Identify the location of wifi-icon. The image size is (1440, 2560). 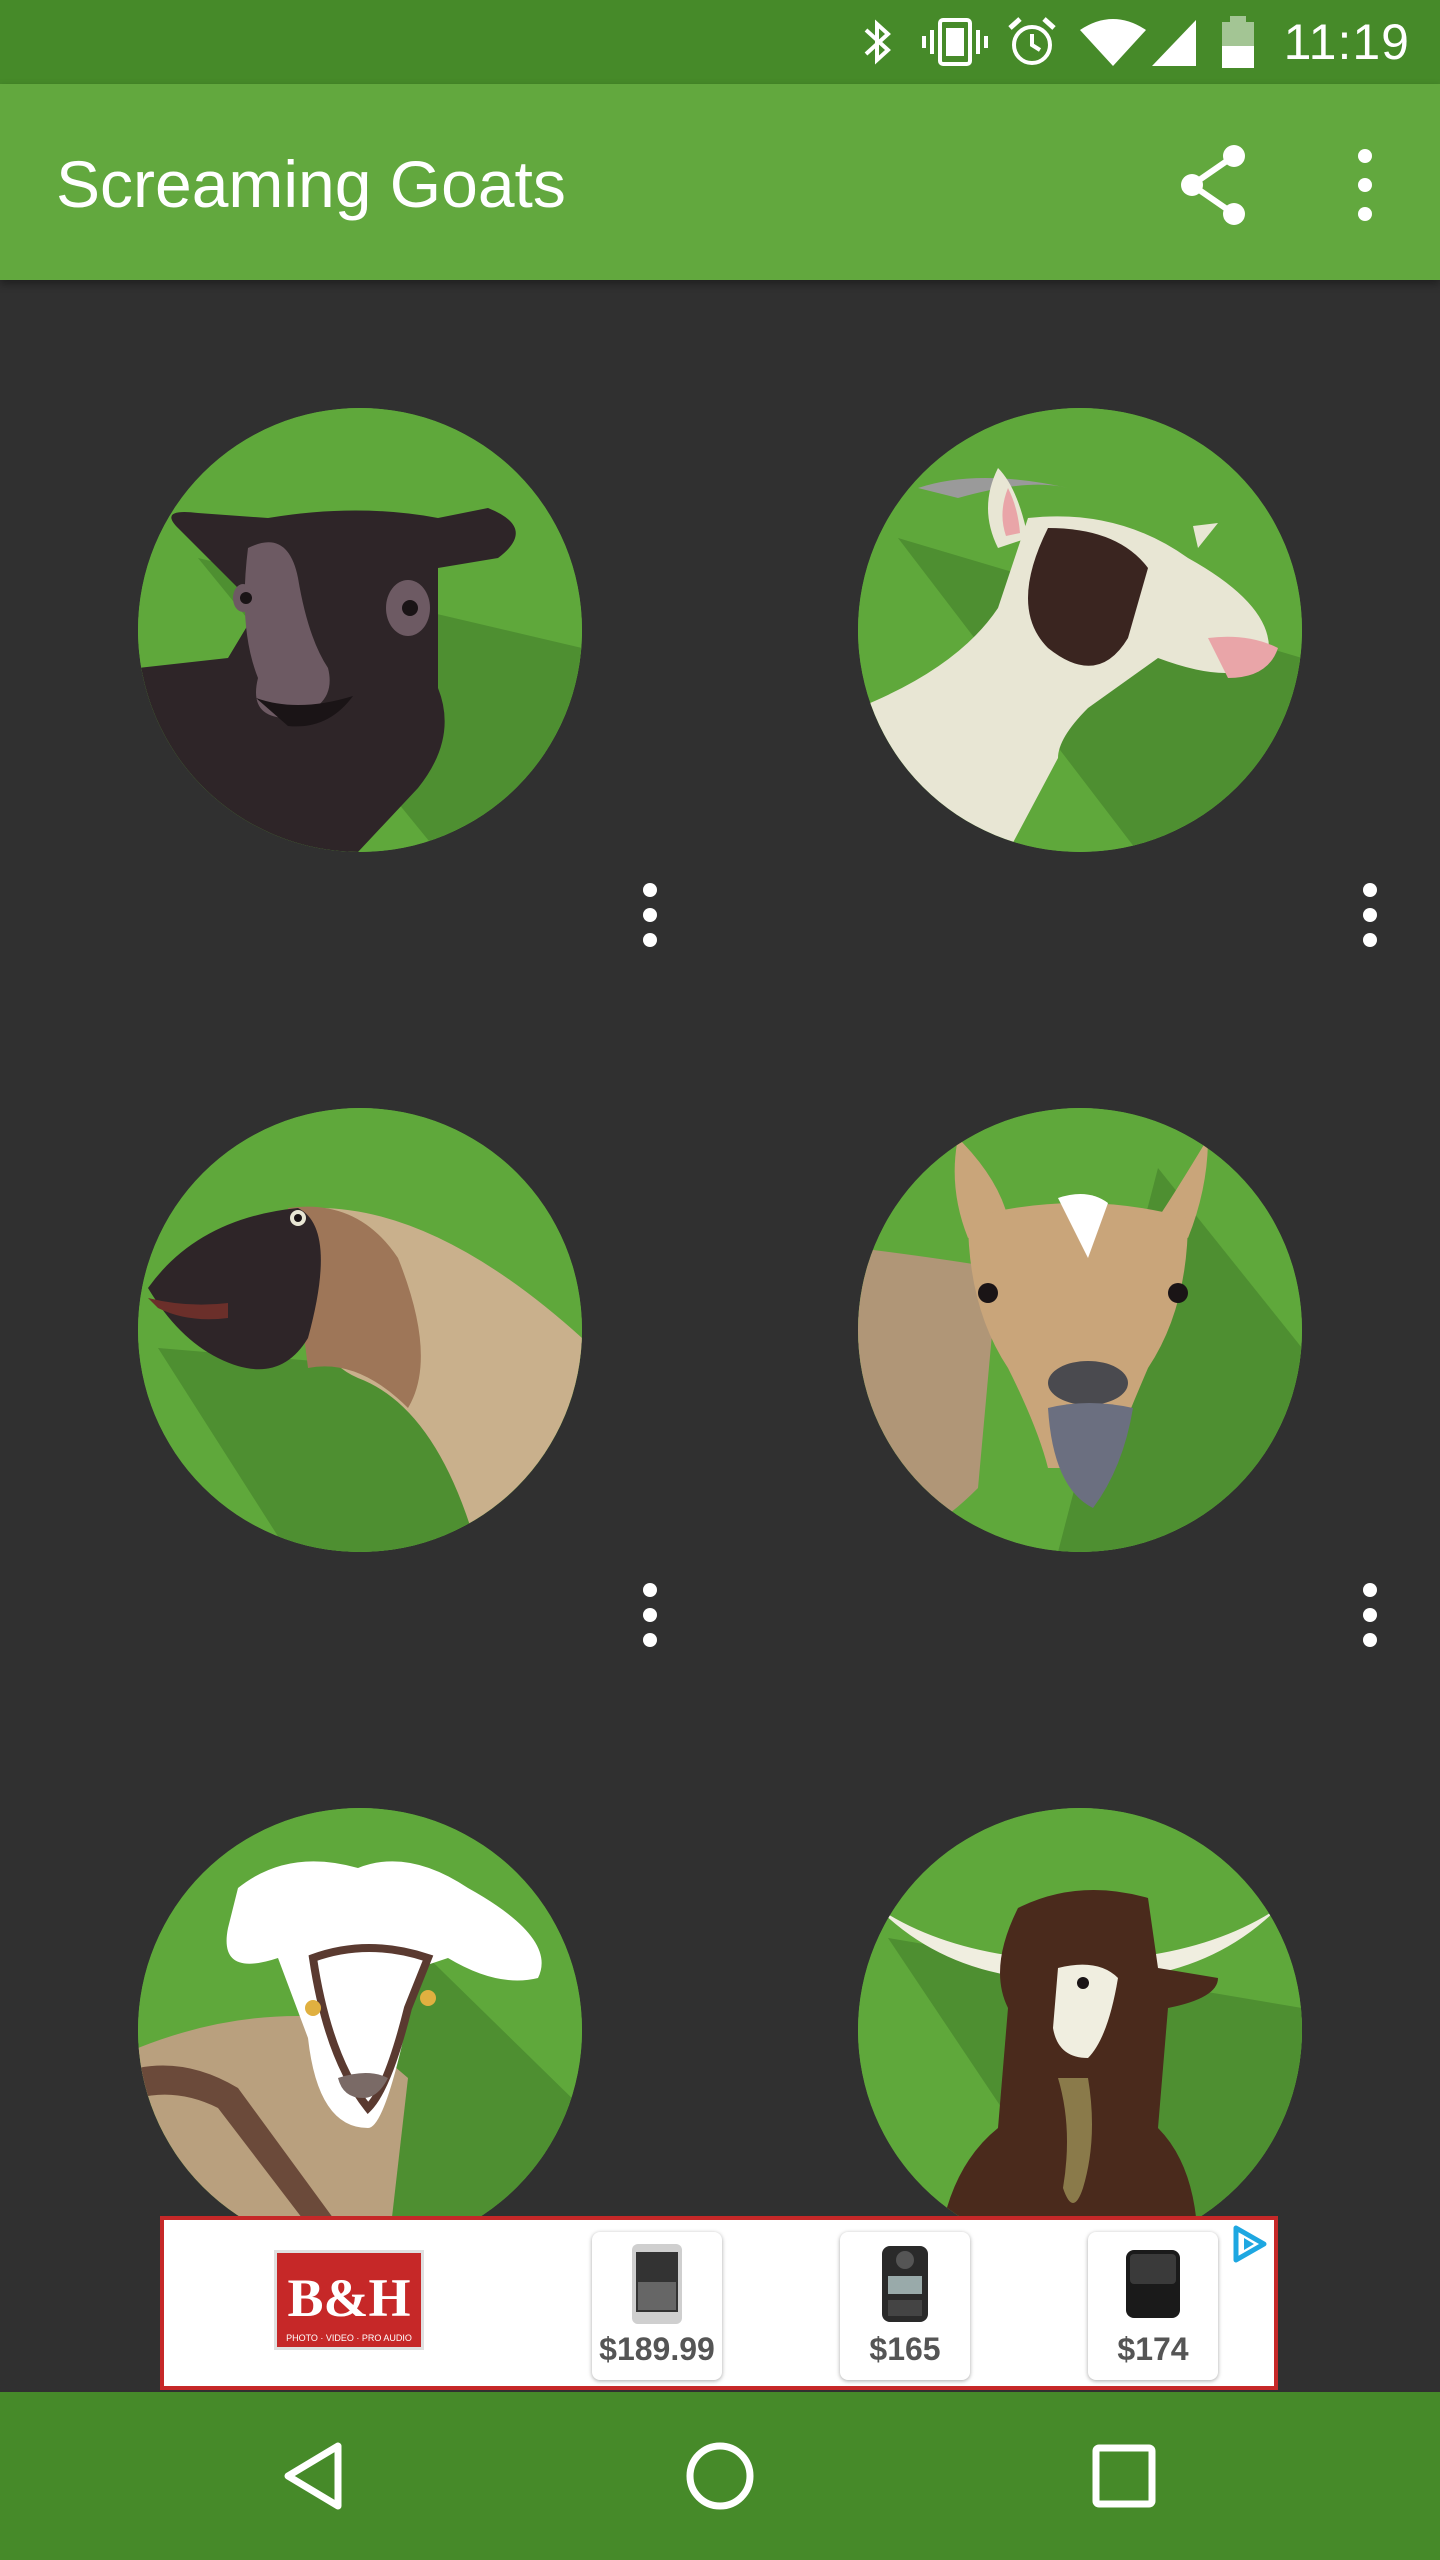
(1113, 42).